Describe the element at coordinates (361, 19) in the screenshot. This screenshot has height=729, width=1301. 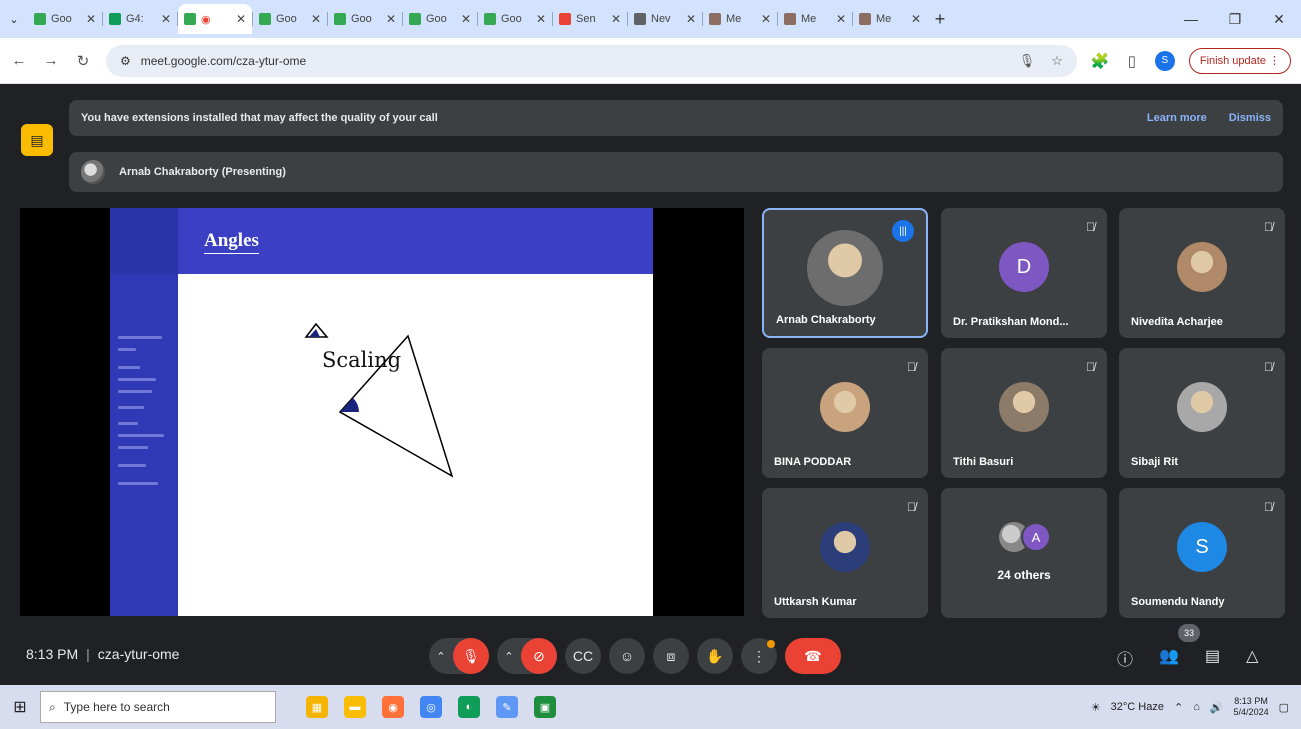
I see `tab-label: Goo` at that location.